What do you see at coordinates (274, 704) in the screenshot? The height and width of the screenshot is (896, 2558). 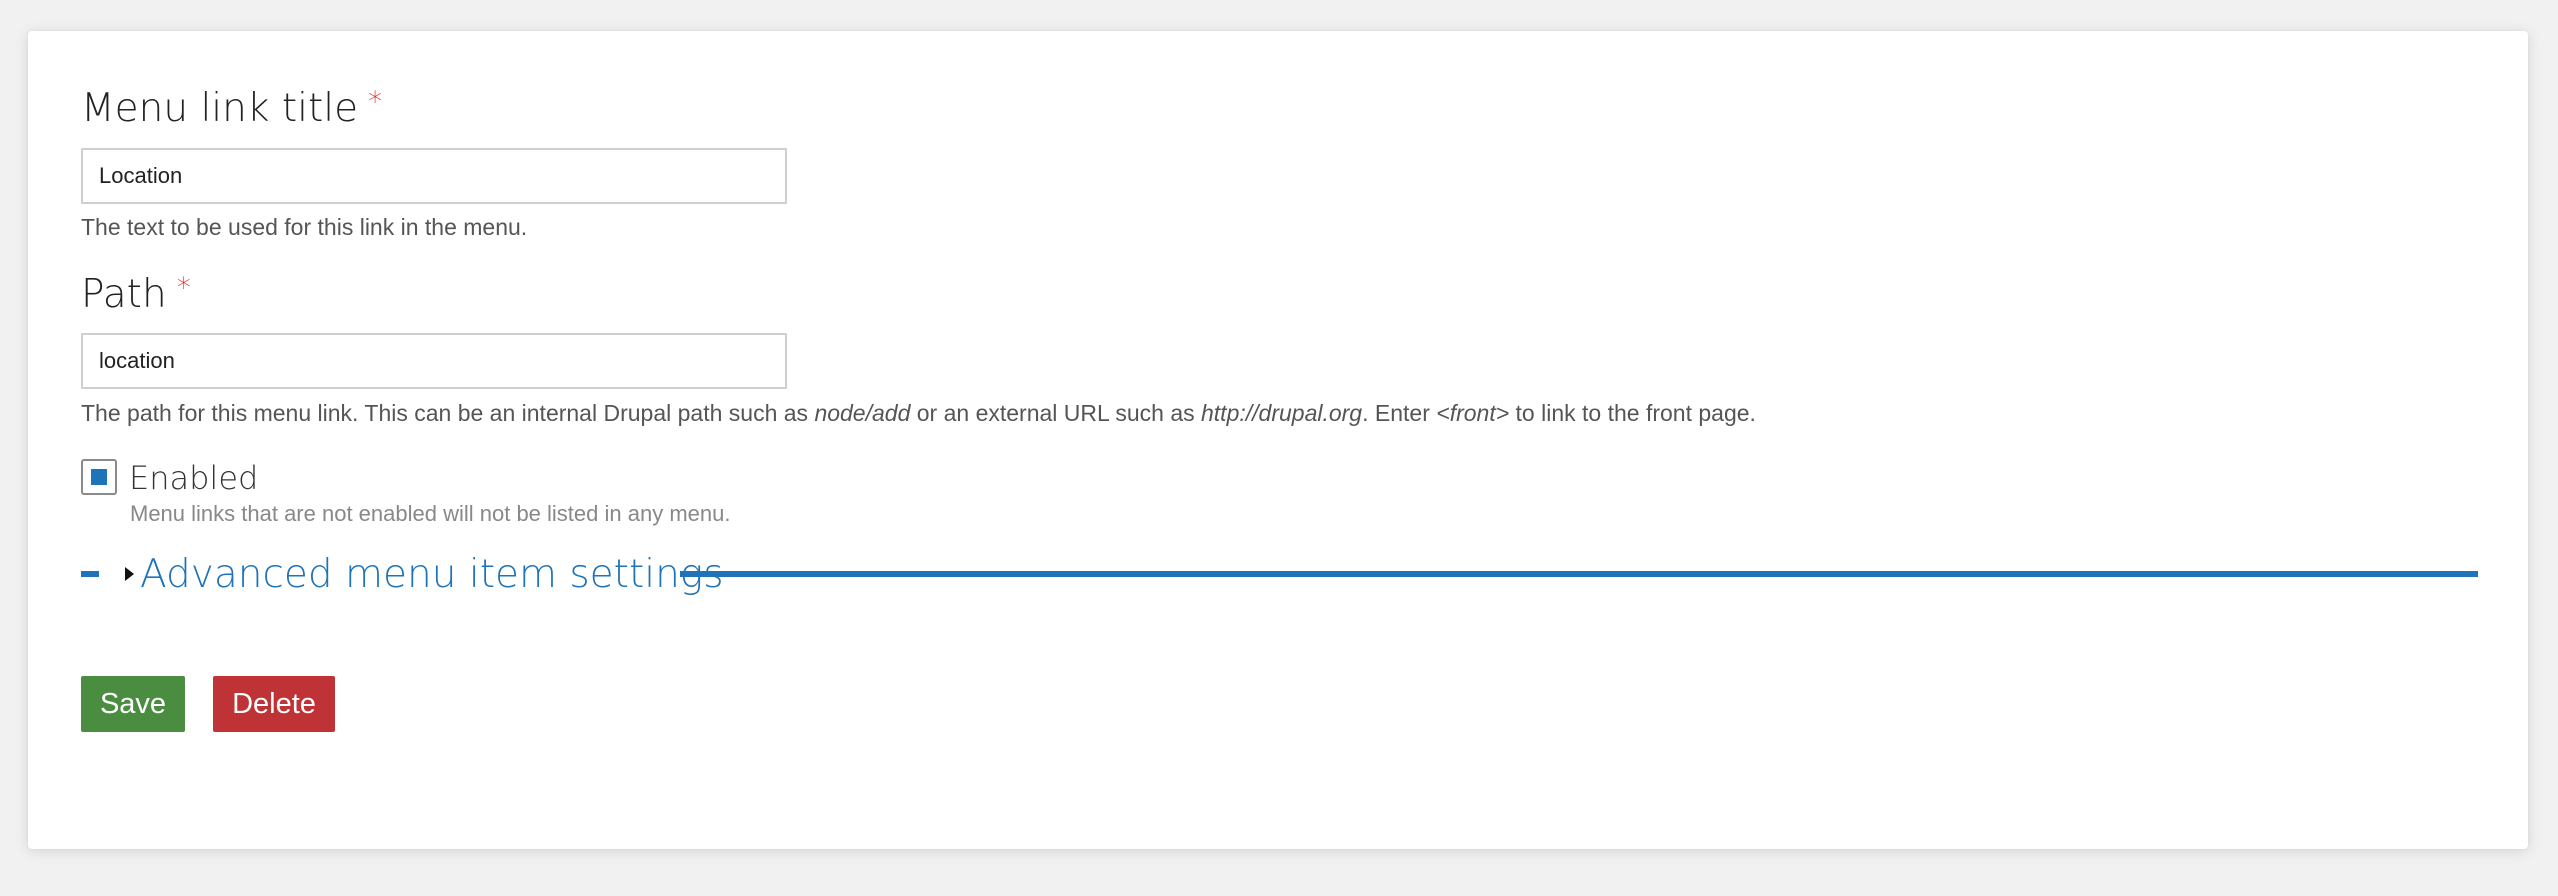 I see `delete-button: Delete` at bounding box center [274, 704].